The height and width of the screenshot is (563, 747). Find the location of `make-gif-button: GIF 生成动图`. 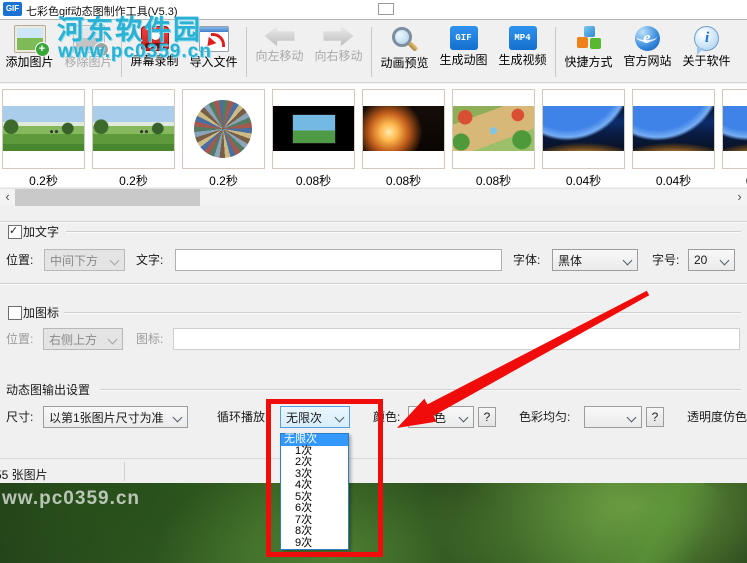

make-gif-button: GIF 生成动图 is located at coordinates (463, 46).